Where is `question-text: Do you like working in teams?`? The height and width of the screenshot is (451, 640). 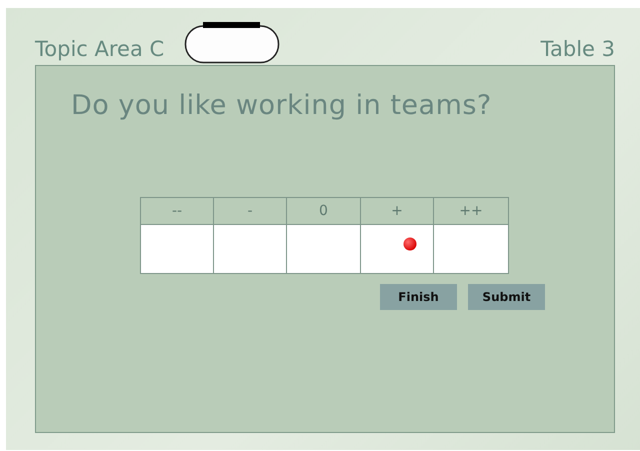
question-text: Do you like working in teams? is located at coordinates (282, 105).